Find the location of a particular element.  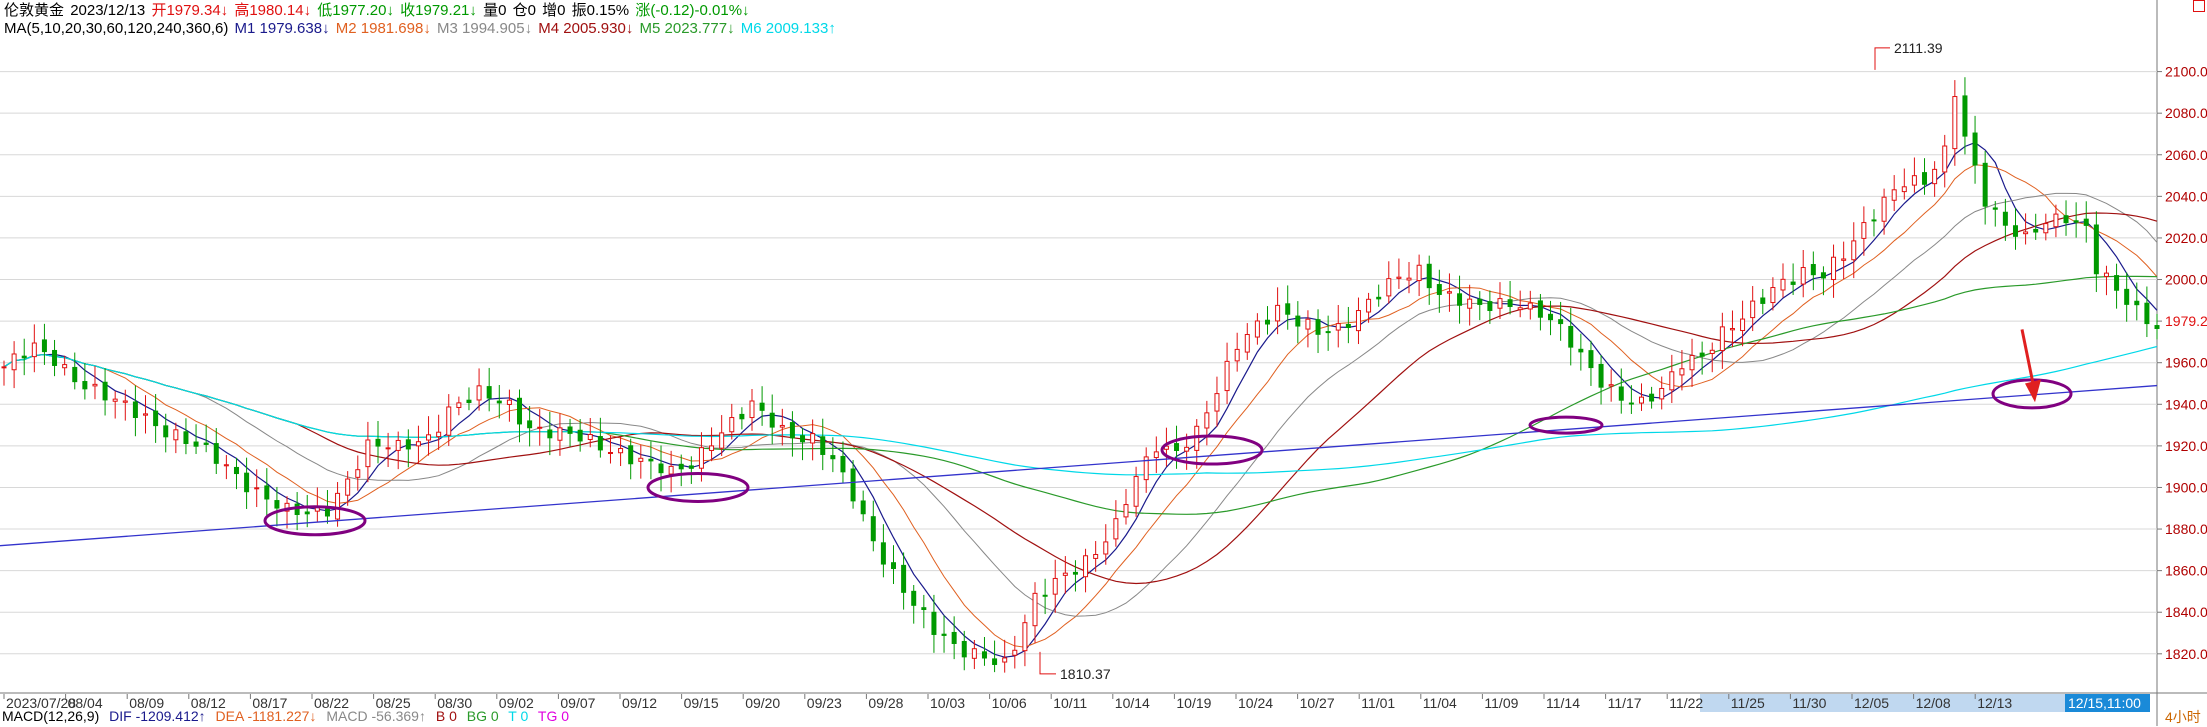

y-tick-label: 1920.00 is located at coordinates (2186, 446).